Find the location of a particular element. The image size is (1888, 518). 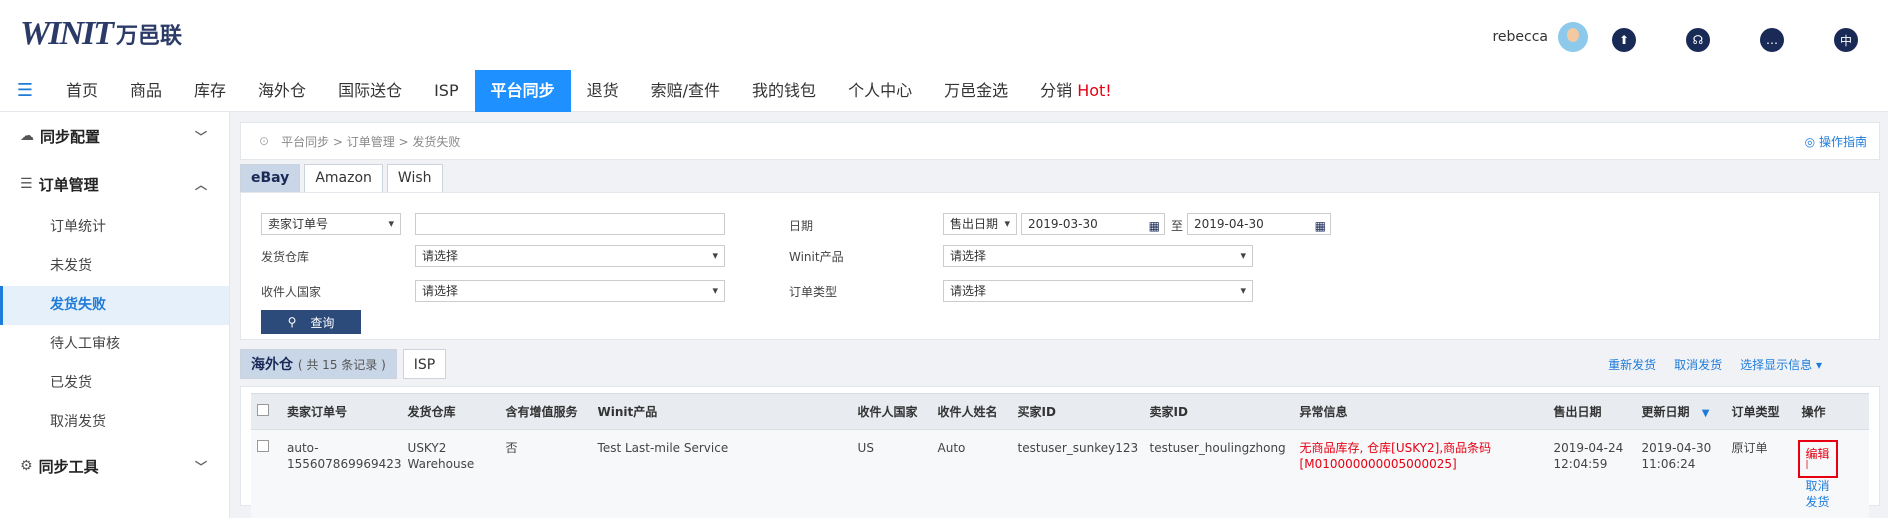

nav-item-home: 首页 is located at coordinates (82, 91).